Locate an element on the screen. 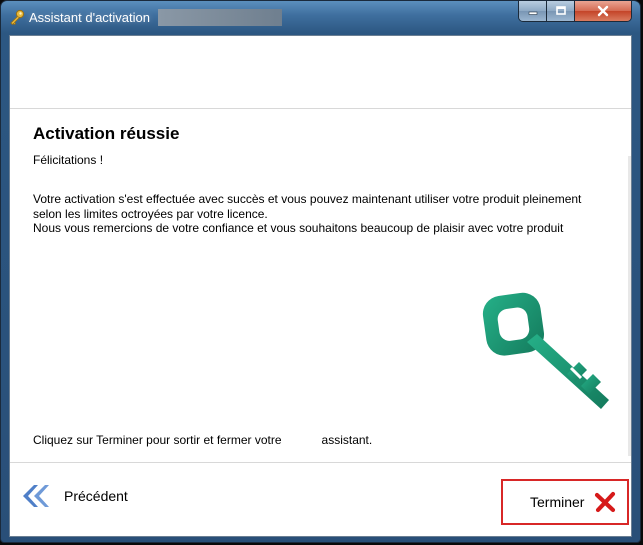 This screenshot has height=545, width=643. page-subtitle: Félicitations ! is located at coordinates (68, 160).